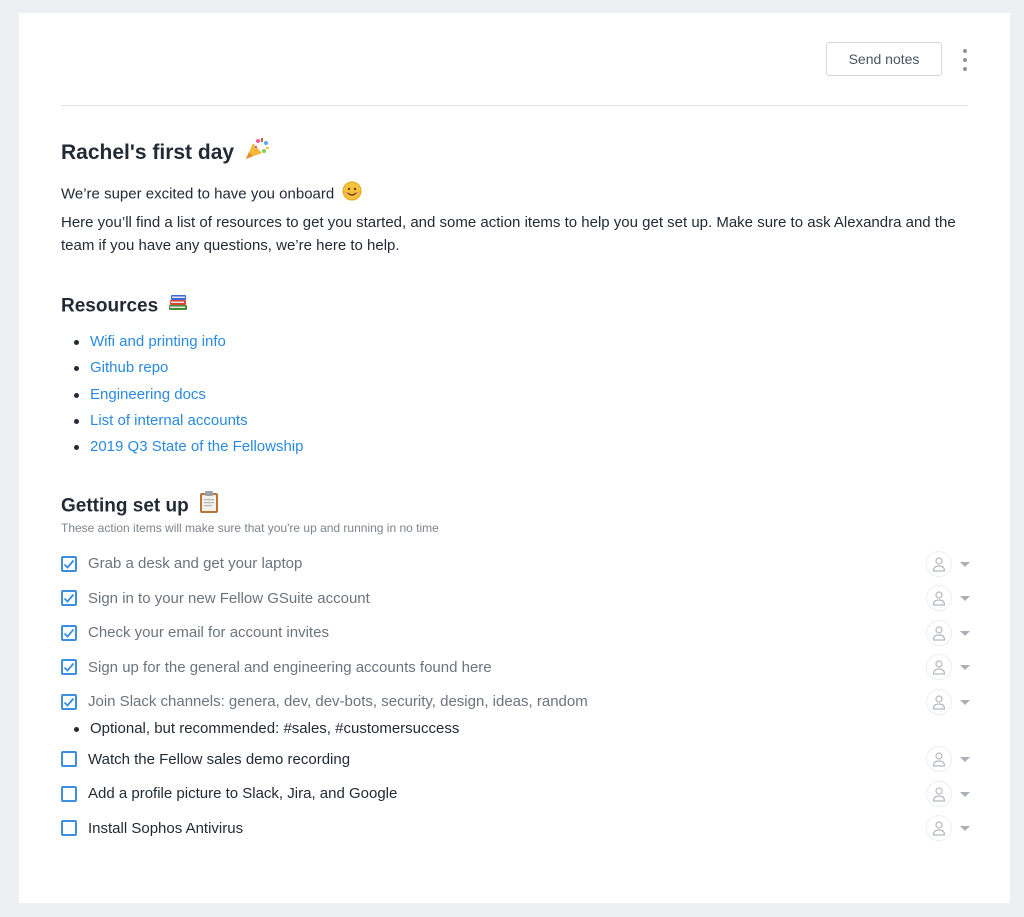 The width and height of the screenshot is (1024, 917). Describe the element at coordinates (515, 504) in the screenshot. I see `setup-heading: Getting set up` at that location.